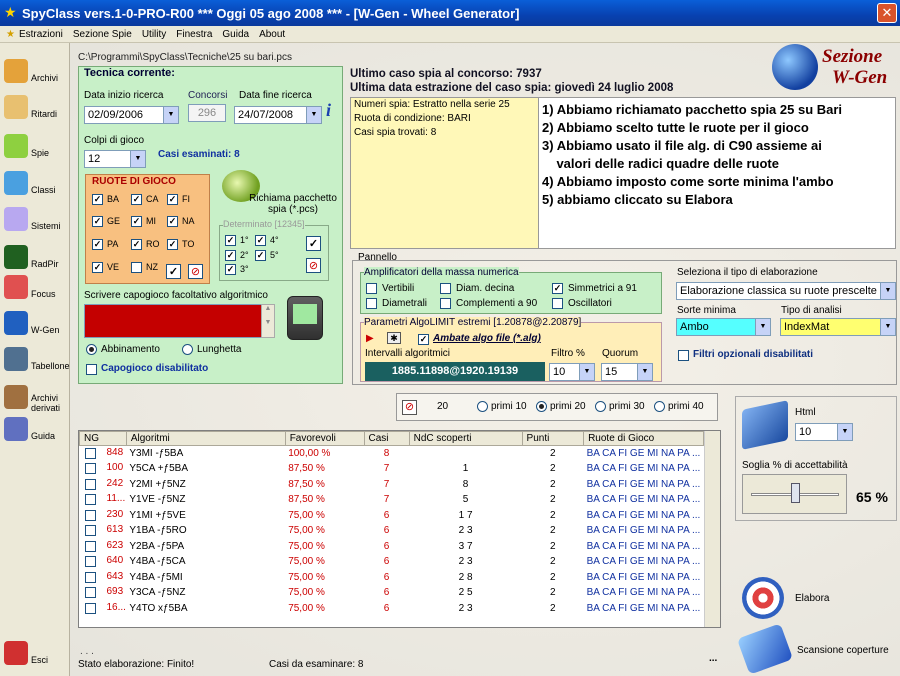 The image size is (900, 676). I want to click on ampl-checkbox: ✓, so click(557, 288).